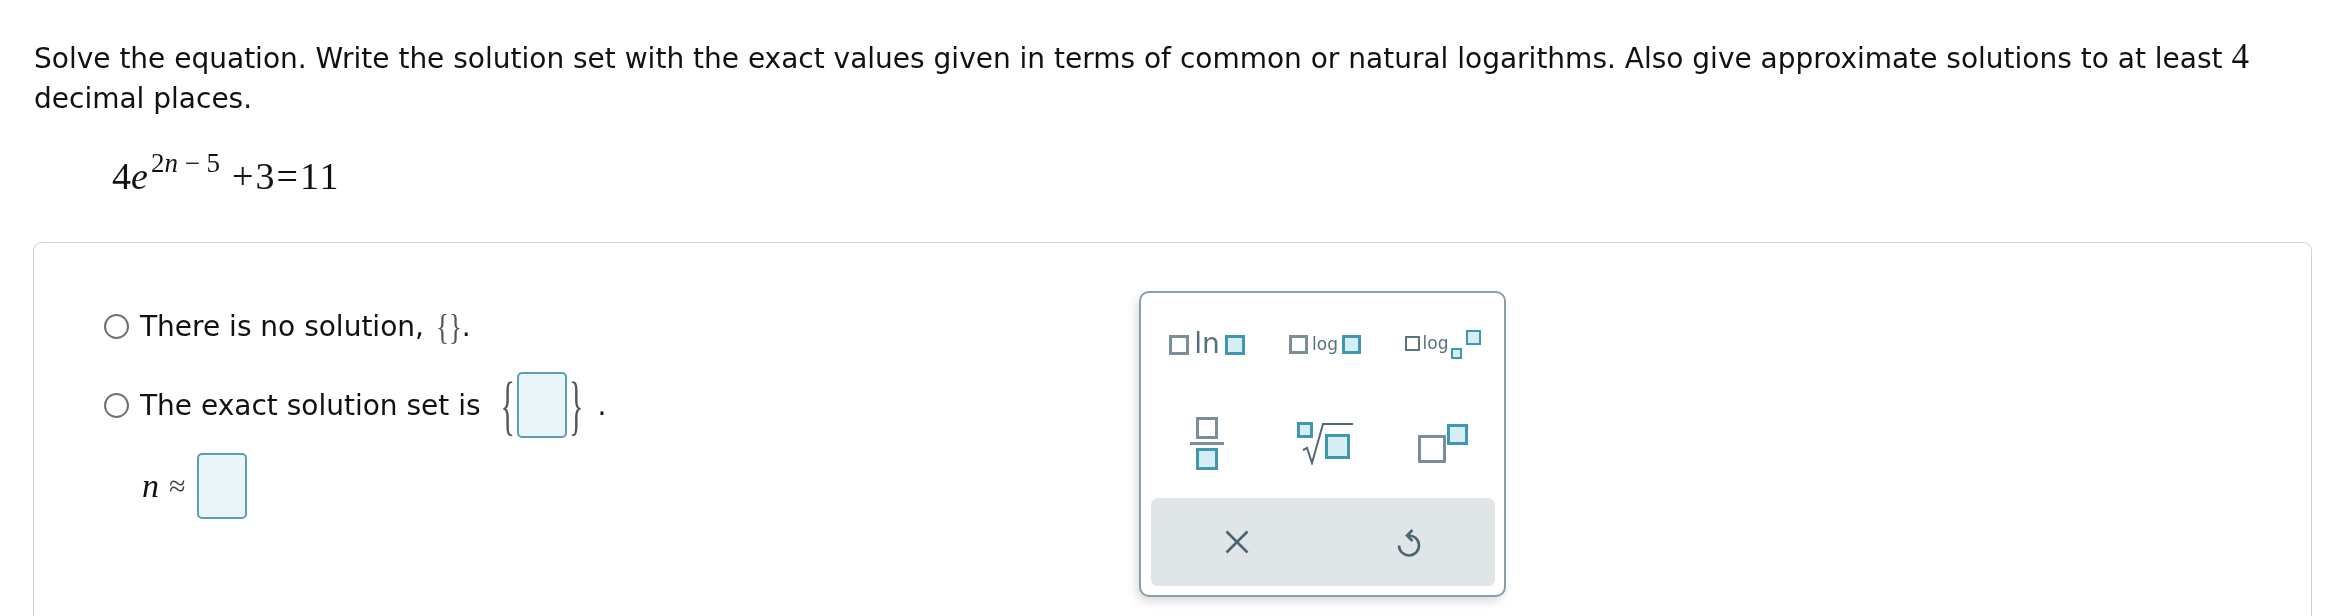 Image resolution: width=2332 pixels, height=616 pixels. What do you see at coordinates (602, 405) in the screenshot?
I see `period: .` at bounding box center [602, 405].